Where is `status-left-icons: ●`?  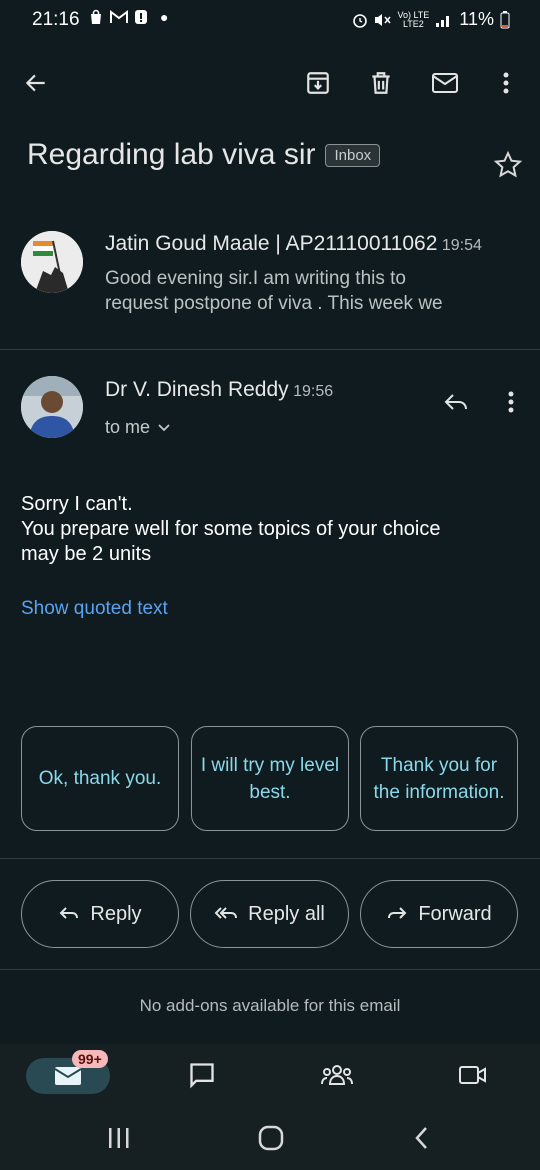
status-left-icons: ● is located at coordinates (128, 17).